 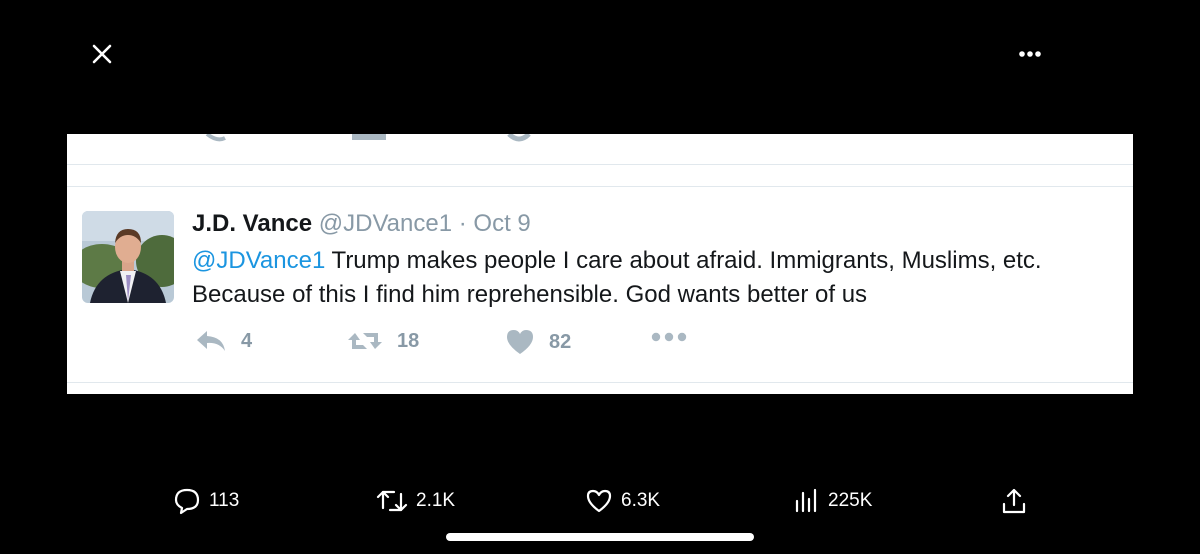 What do you see at coordinates (252, 223) in the screenshot?
I see `tweet-author-name: J.D. Vance` at bounding box center [252, 223].